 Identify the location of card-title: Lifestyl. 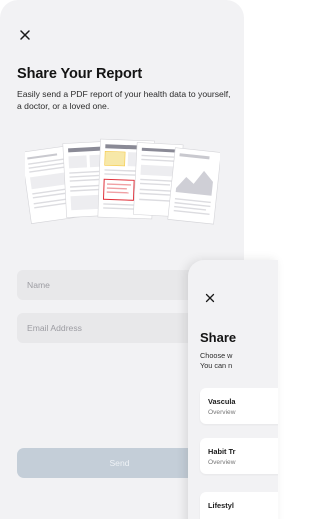
(221, 505).